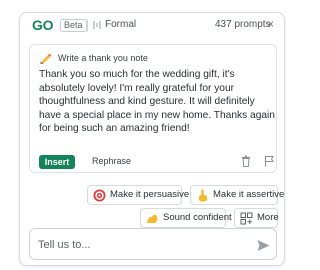 This screenshot has width=320, height=270. I want to click on chip-label: More, so click(268, 217).